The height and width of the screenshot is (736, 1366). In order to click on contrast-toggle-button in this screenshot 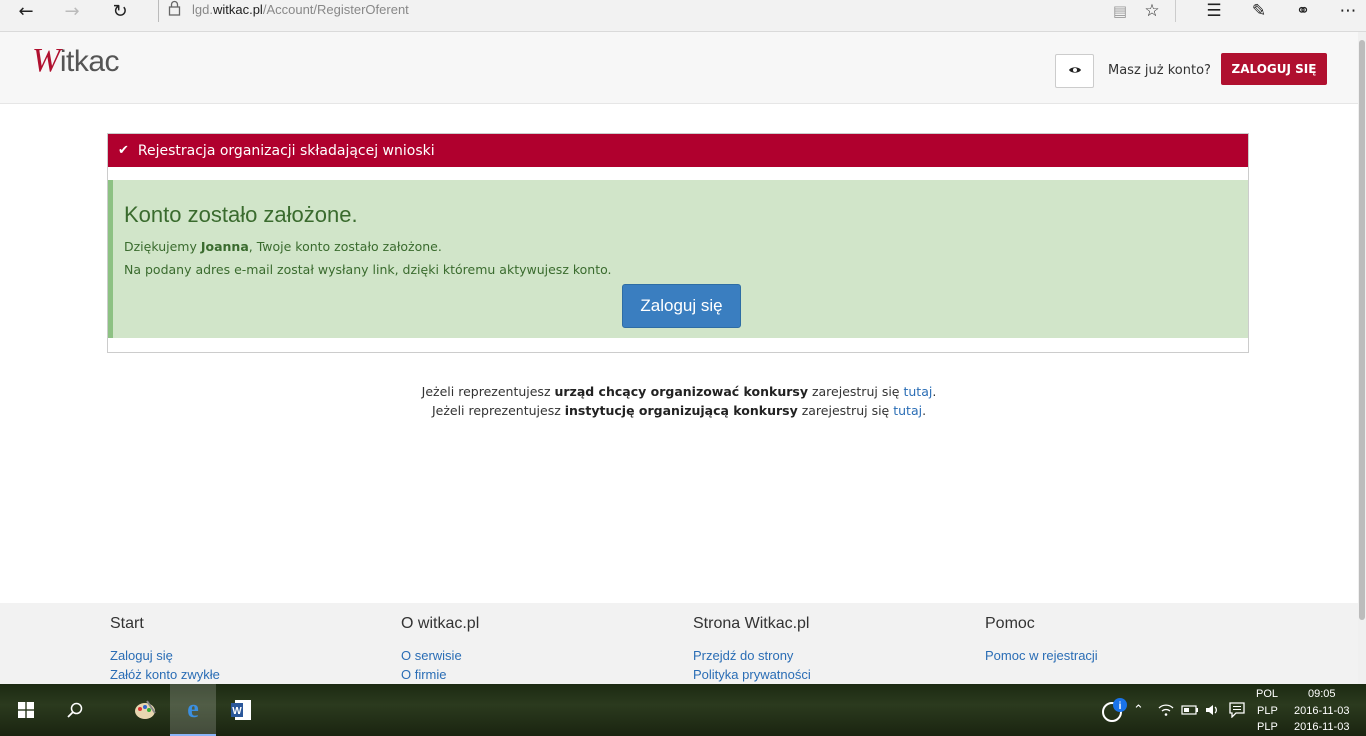, I will do `click(1074, 71)`.